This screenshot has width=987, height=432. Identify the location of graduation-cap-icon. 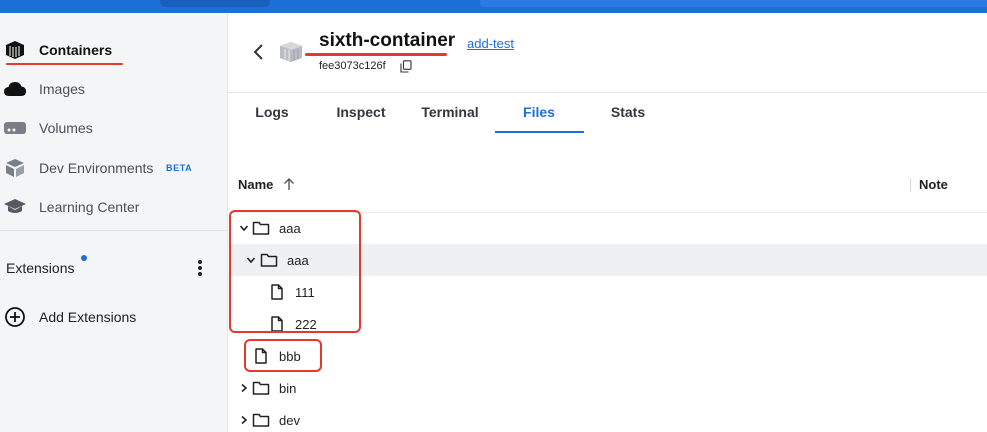
(15, 207).